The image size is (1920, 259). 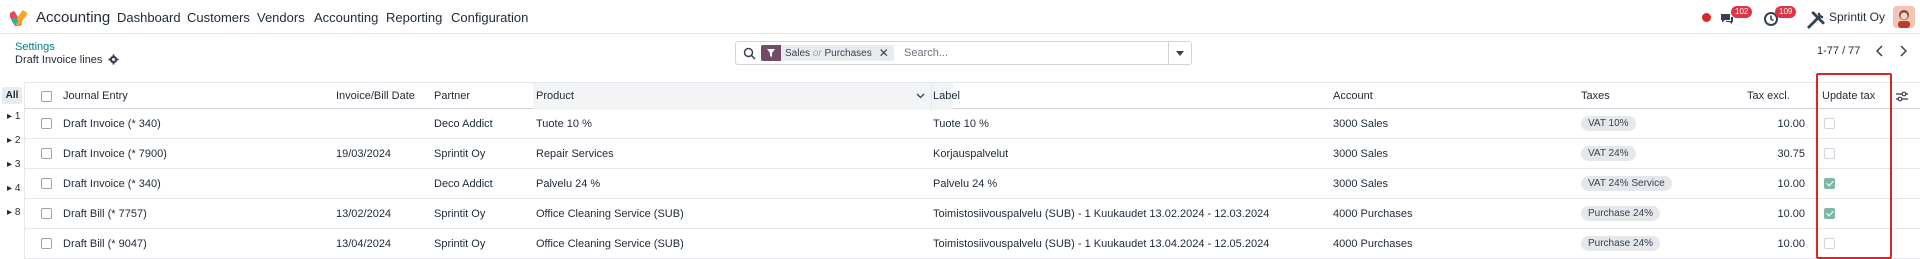 What do you see at coordinates (1857, 17) in the screenshot?
I see `company-switcher: Sprintit Oy` at bounding box center [1857, 17].